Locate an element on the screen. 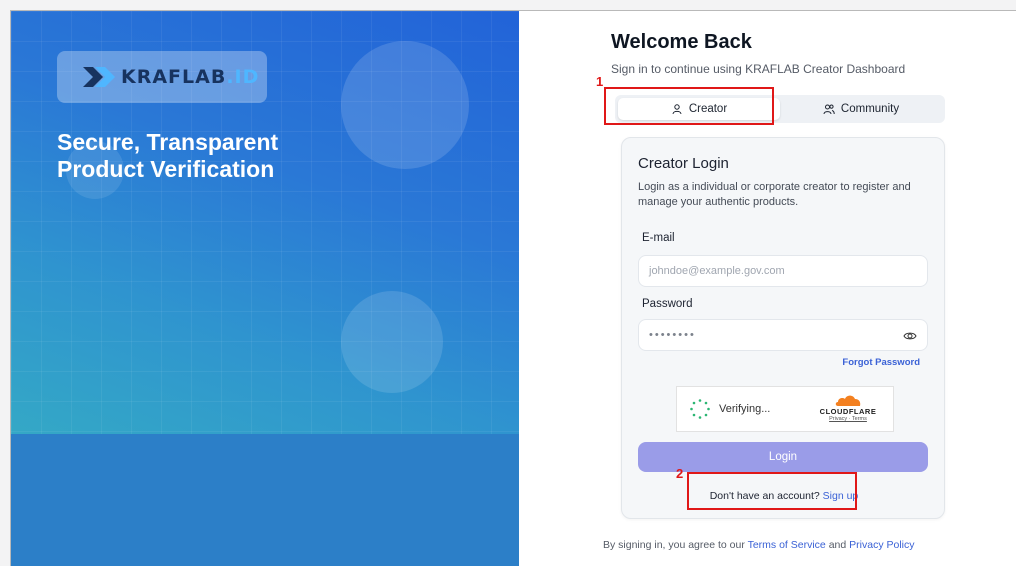  email-placeholder: johndoe@example.gov.com is located at coordinates (717, 271).